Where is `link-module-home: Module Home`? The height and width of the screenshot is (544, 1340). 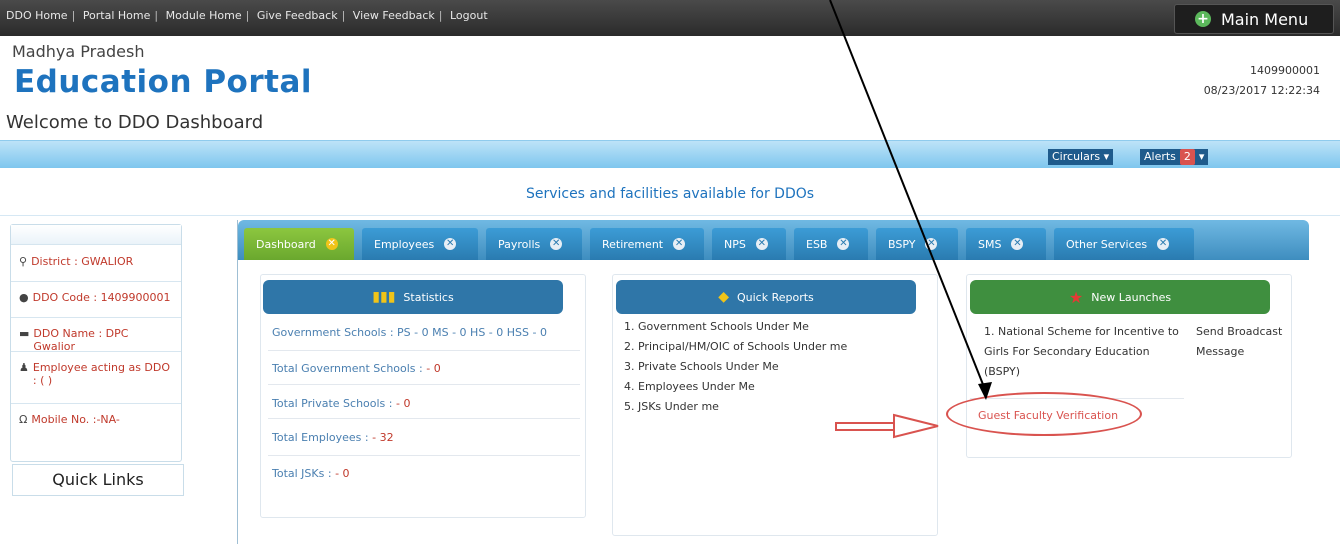 link-module-home: Module Home is located at coordinates (204, 15).